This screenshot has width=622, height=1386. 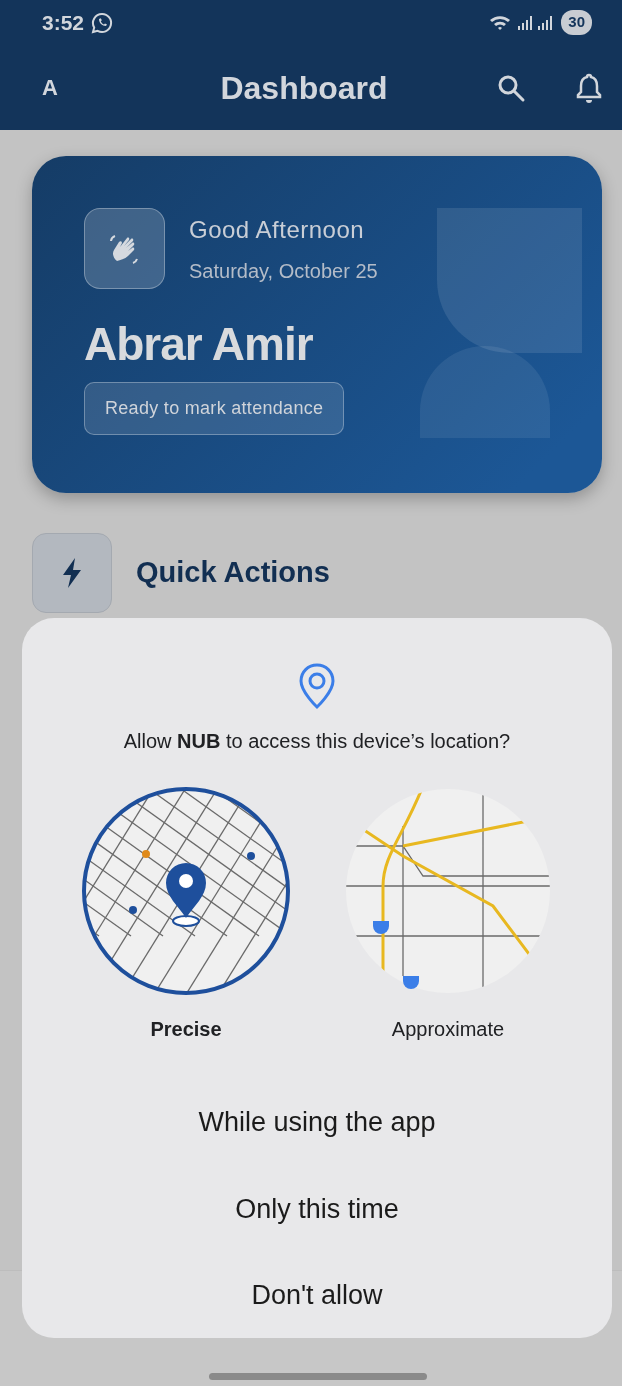 What do you see at coordinates (102, 22) in the screenshot?
I see `chat-icon` at bounding box center [102, 22].